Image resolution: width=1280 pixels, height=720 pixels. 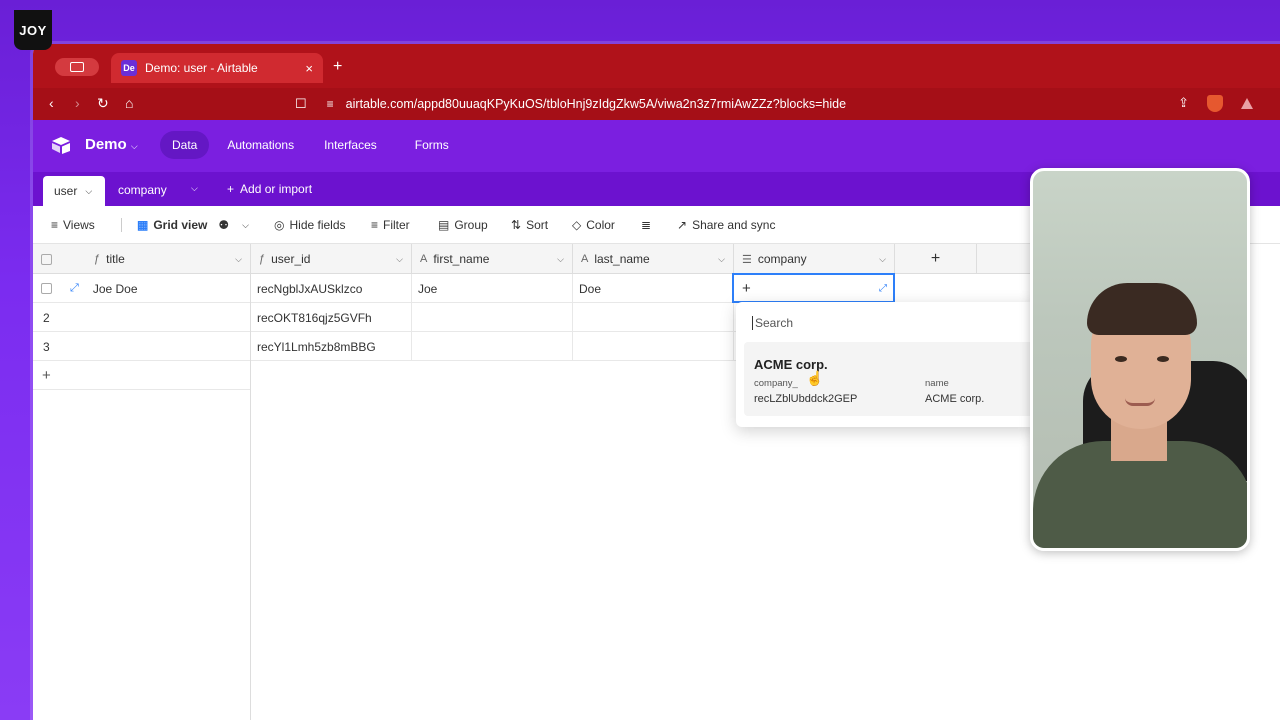 I want to click on people-icon: ⚉, so click(x=224, y=225).